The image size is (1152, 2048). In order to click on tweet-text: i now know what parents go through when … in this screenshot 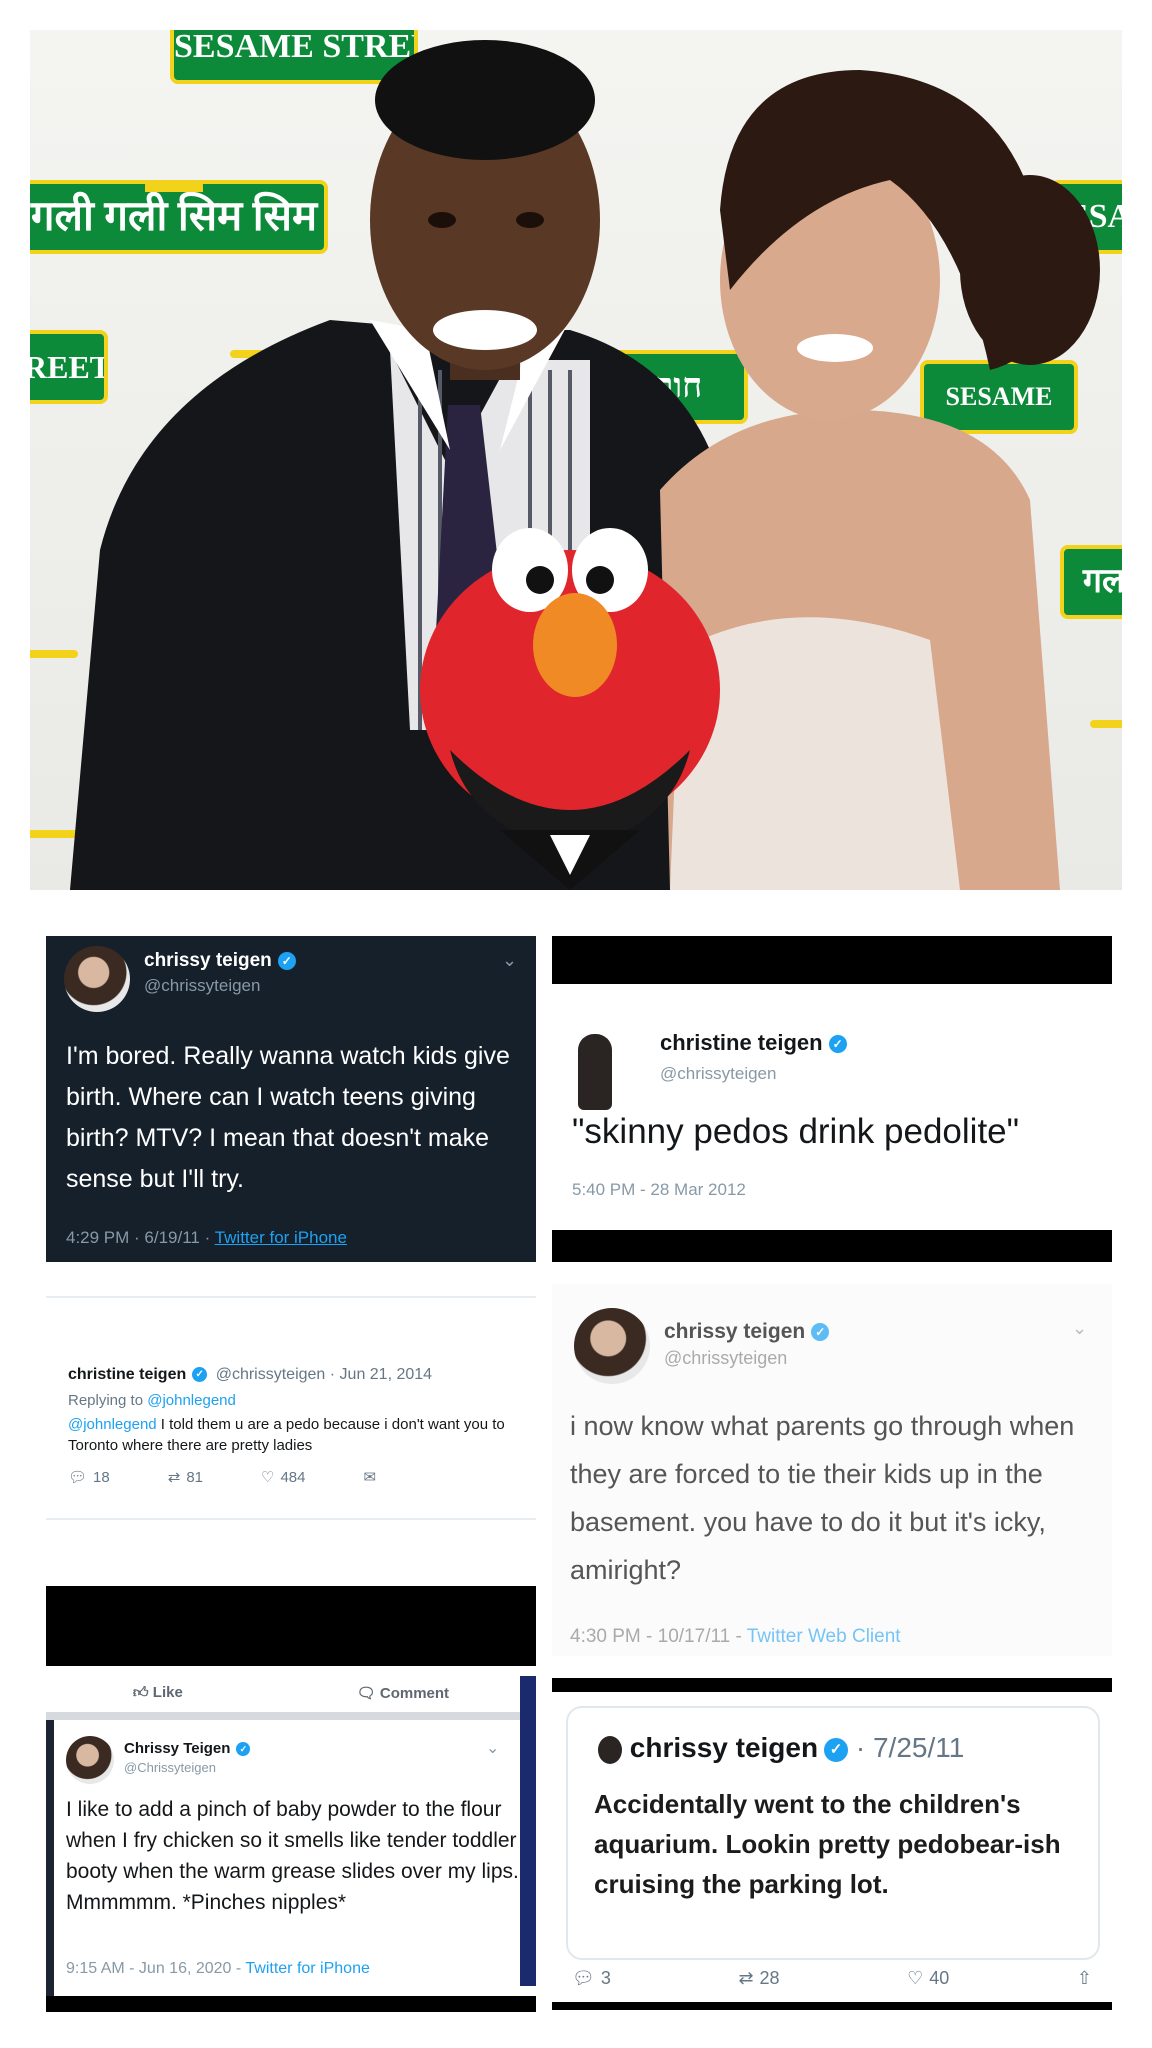, I will do `click(822, 1498)`.